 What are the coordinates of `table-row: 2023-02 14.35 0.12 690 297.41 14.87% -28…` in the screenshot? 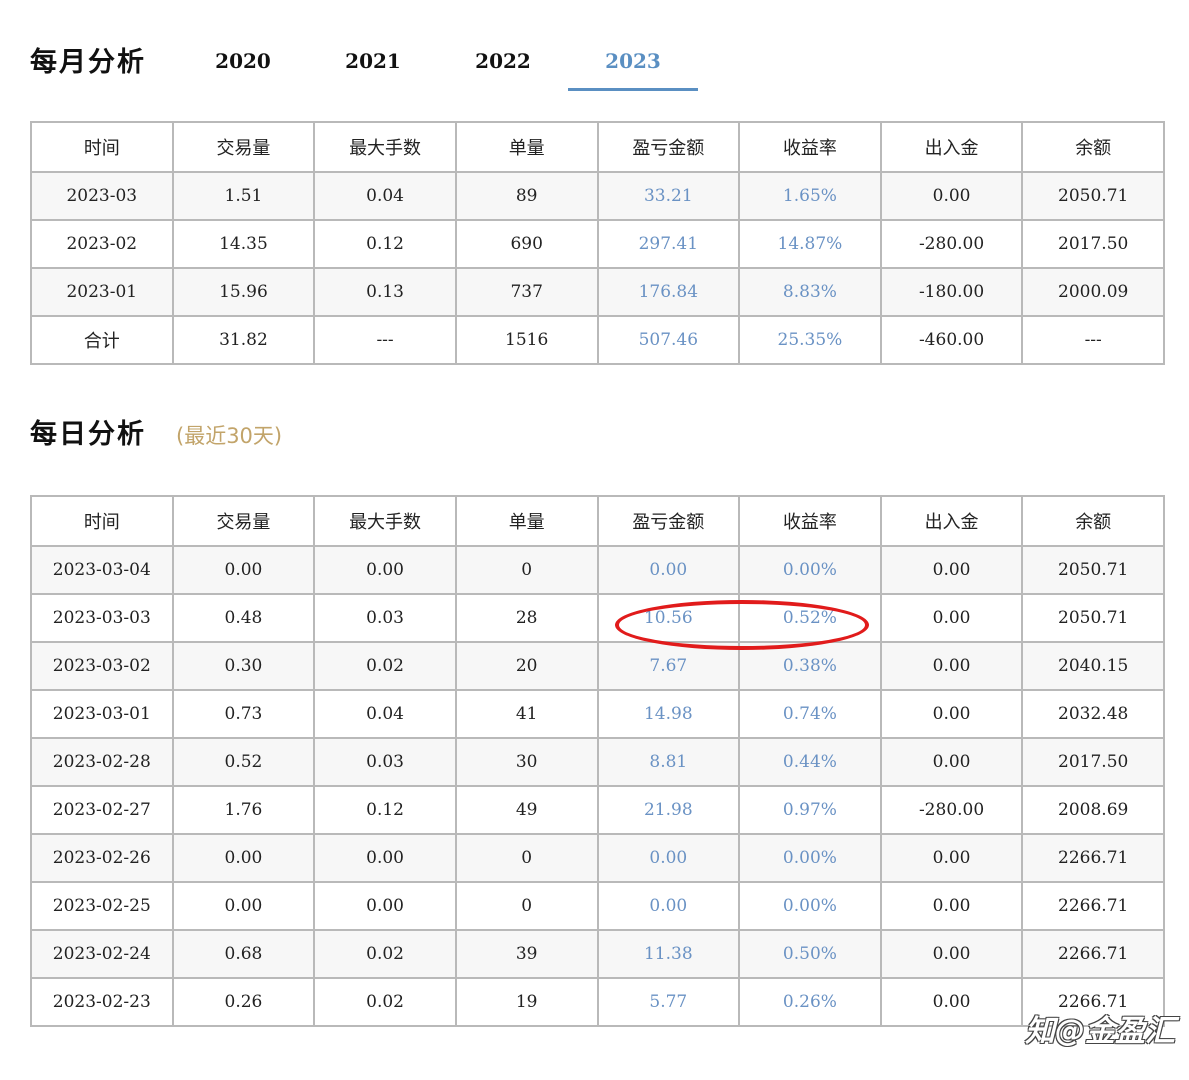 It's located at (597, 244).